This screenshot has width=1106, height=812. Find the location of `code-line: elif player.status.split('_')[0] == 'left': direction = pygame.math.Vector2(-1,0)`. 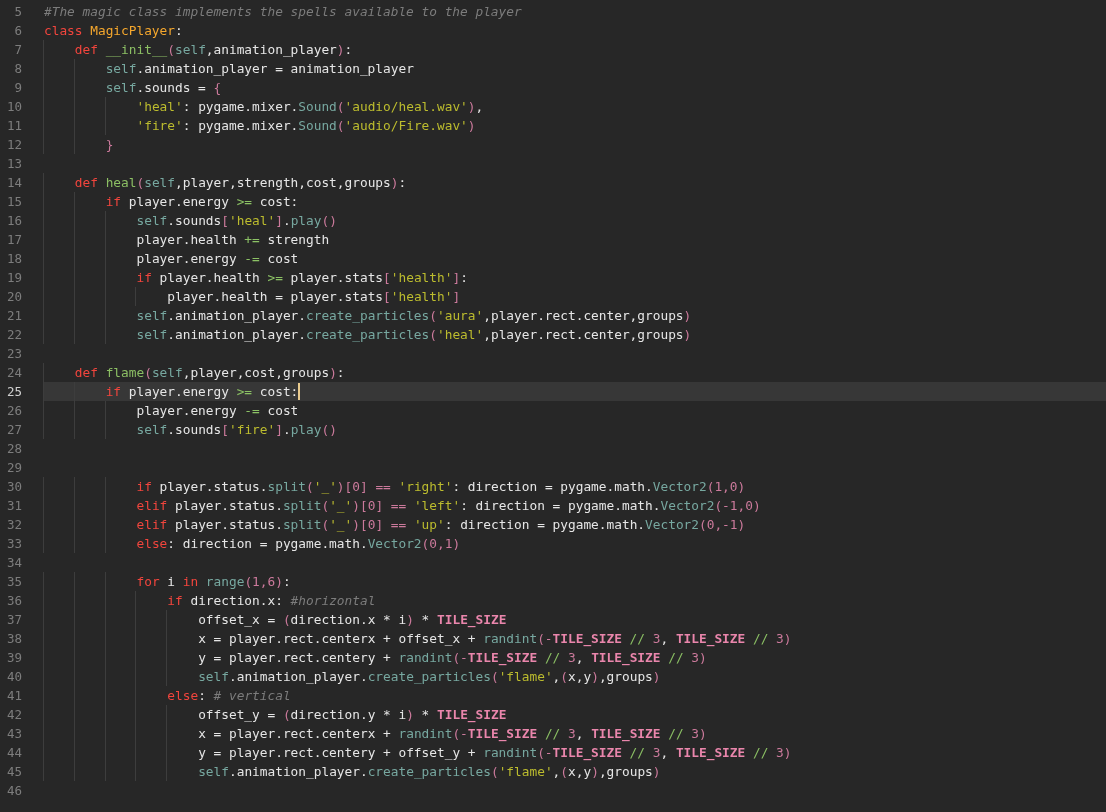

code-line: elif player.status.split('_')[0] == 'left': direction = pygame.math.Vector2(-1,0) is located at coordinates (402, 505).